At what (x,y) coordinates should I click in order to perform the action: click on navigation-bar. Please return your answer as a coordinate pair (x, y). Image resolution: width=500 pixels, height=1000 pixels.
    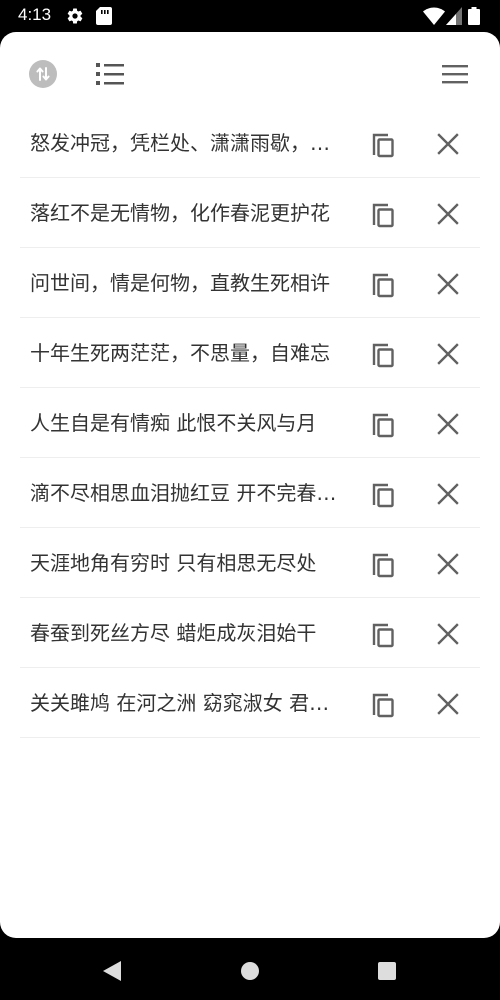
    Looking at the image, I should click on (250, 969).